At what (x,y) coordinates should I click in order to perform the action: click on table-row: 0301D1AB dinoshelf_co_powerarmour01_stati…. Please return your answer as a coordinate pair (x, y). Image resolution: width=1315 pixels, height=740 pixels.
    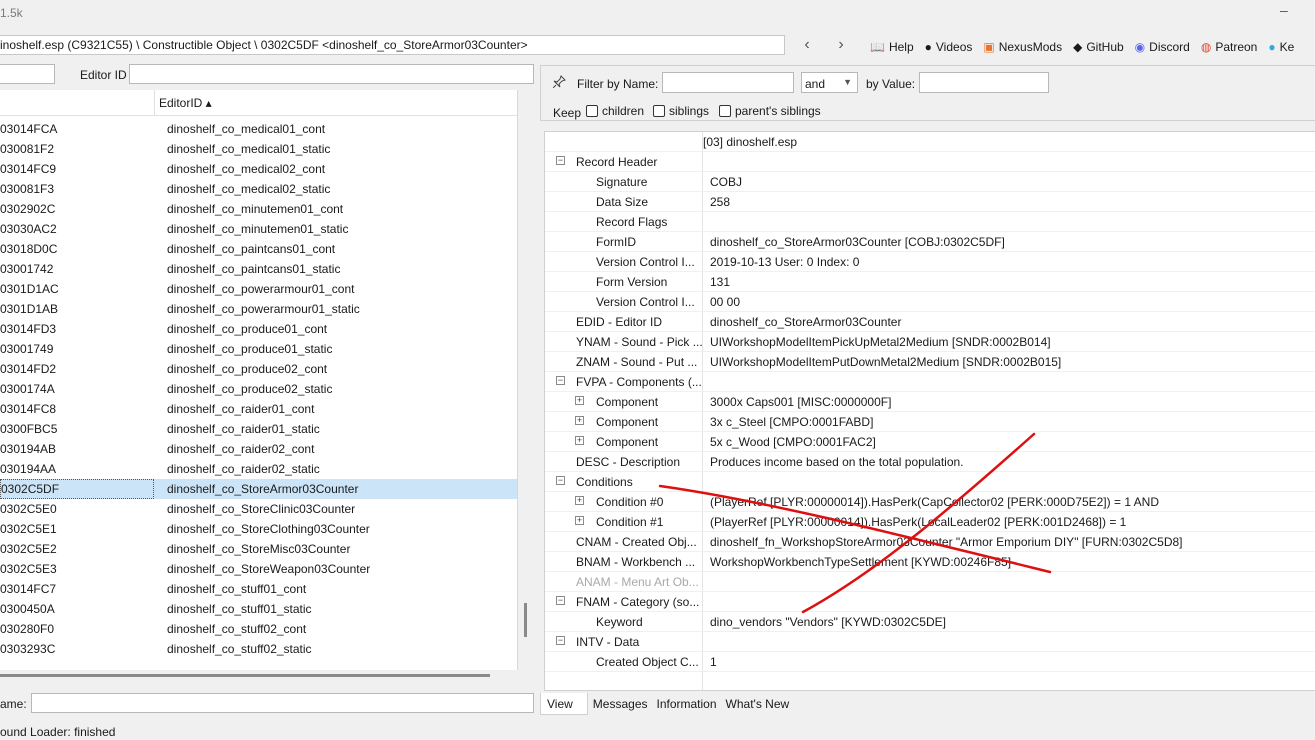
    Looking at the image, I should click on (258, 309).